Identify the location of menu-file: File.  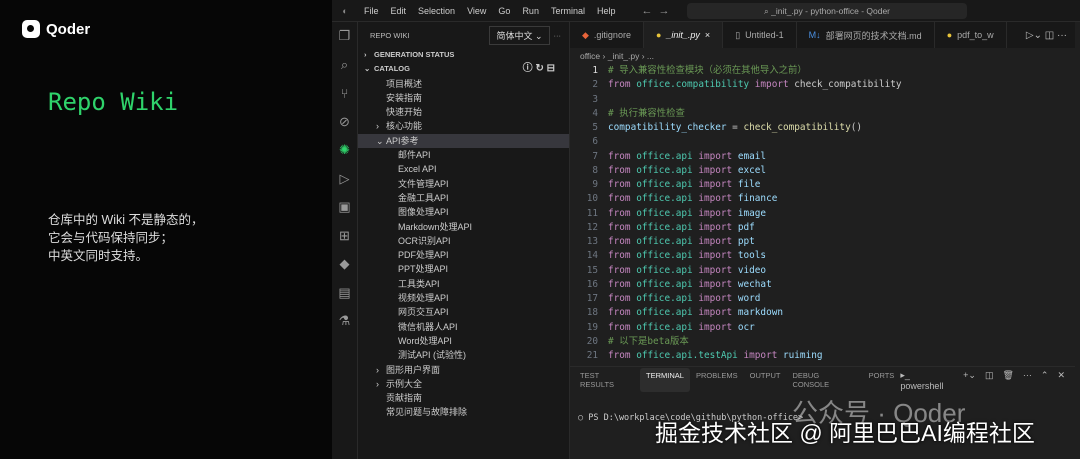
(371, 11).